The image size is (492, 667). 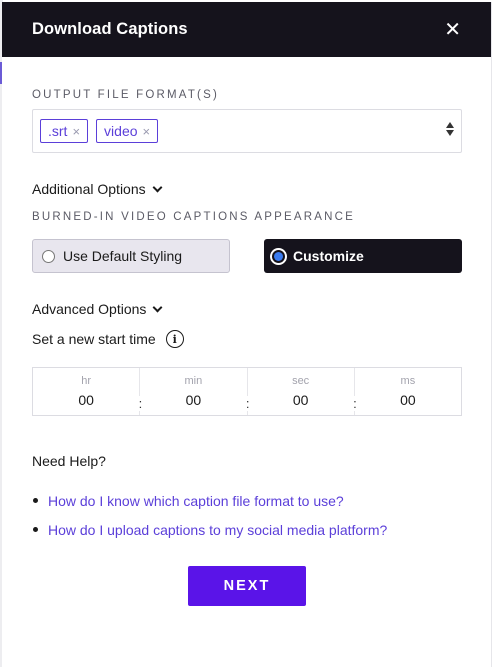 What do you see at coordinates (48, 256) in the screenshot?
I see `radio-unselected-icon` at bounding box center [48, 256].